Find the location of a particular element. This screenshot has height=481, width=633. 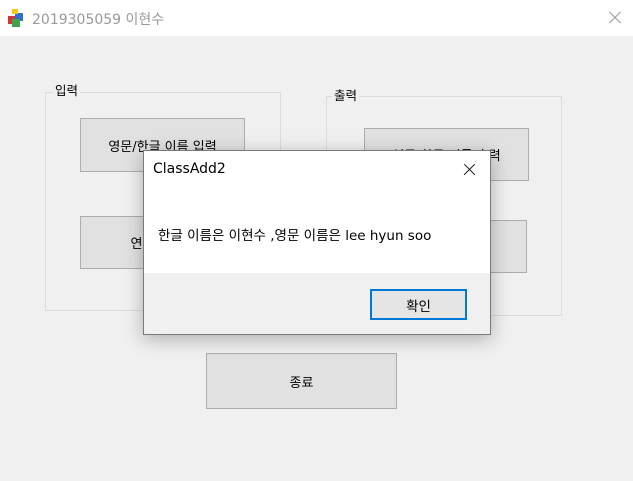

title-bar: 2019305059 이현수 is located at coordinates (316, 18).